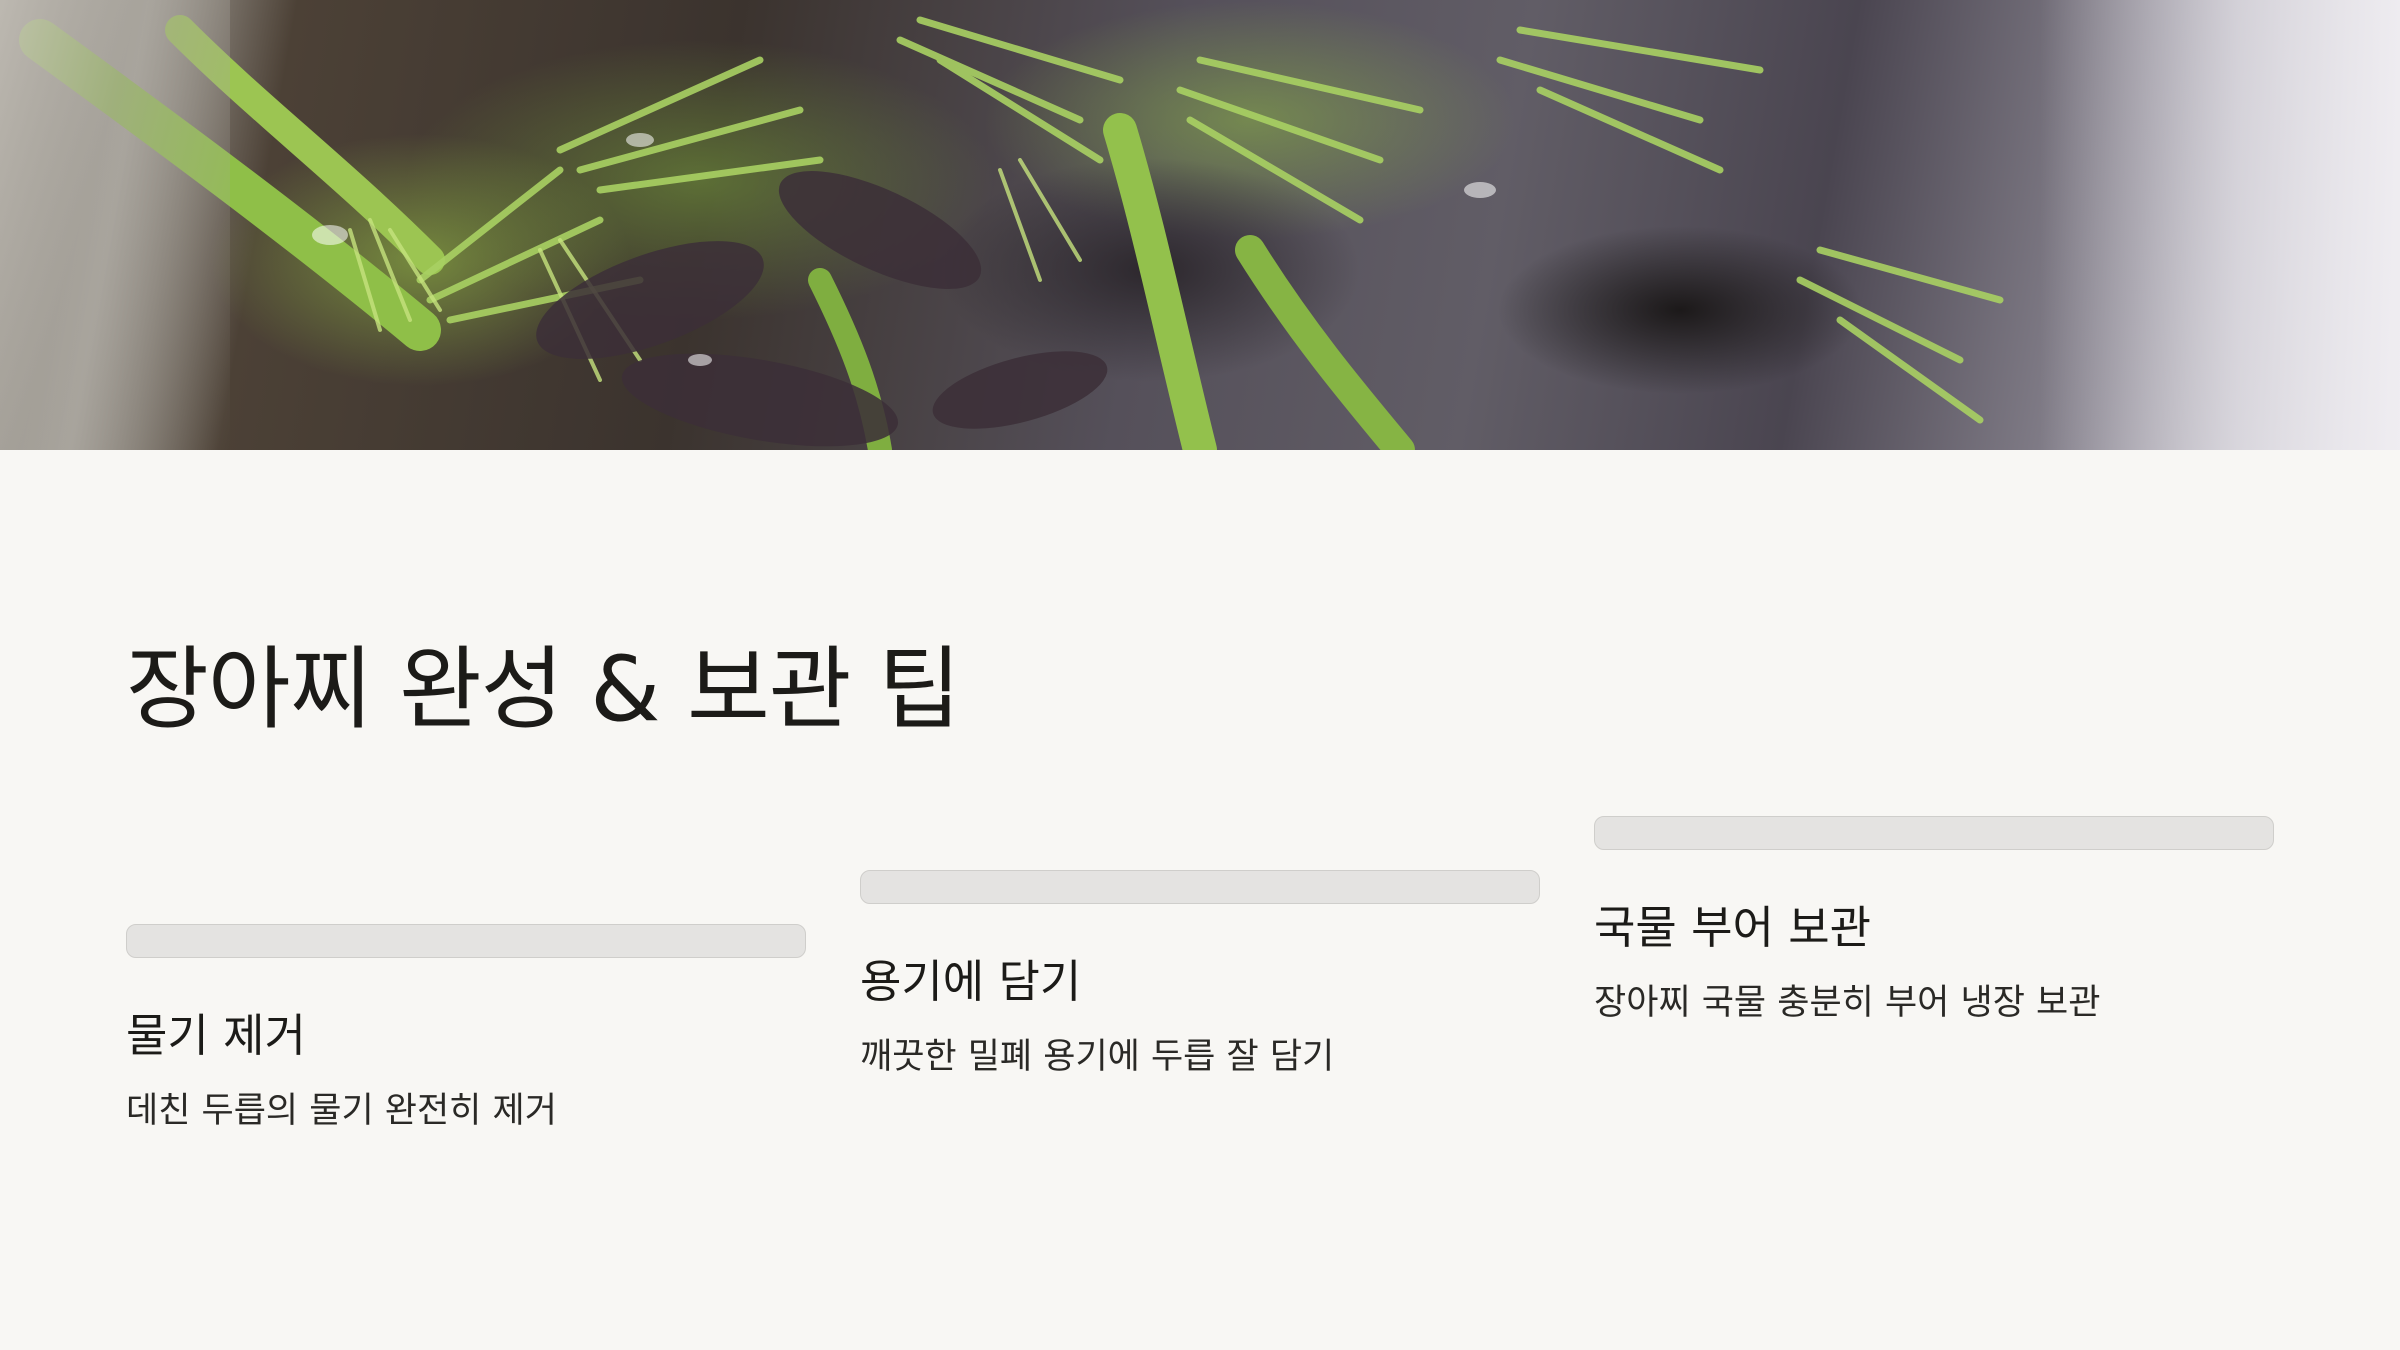  I want to click on step-title: 용기에 담기, so click(971, 981).